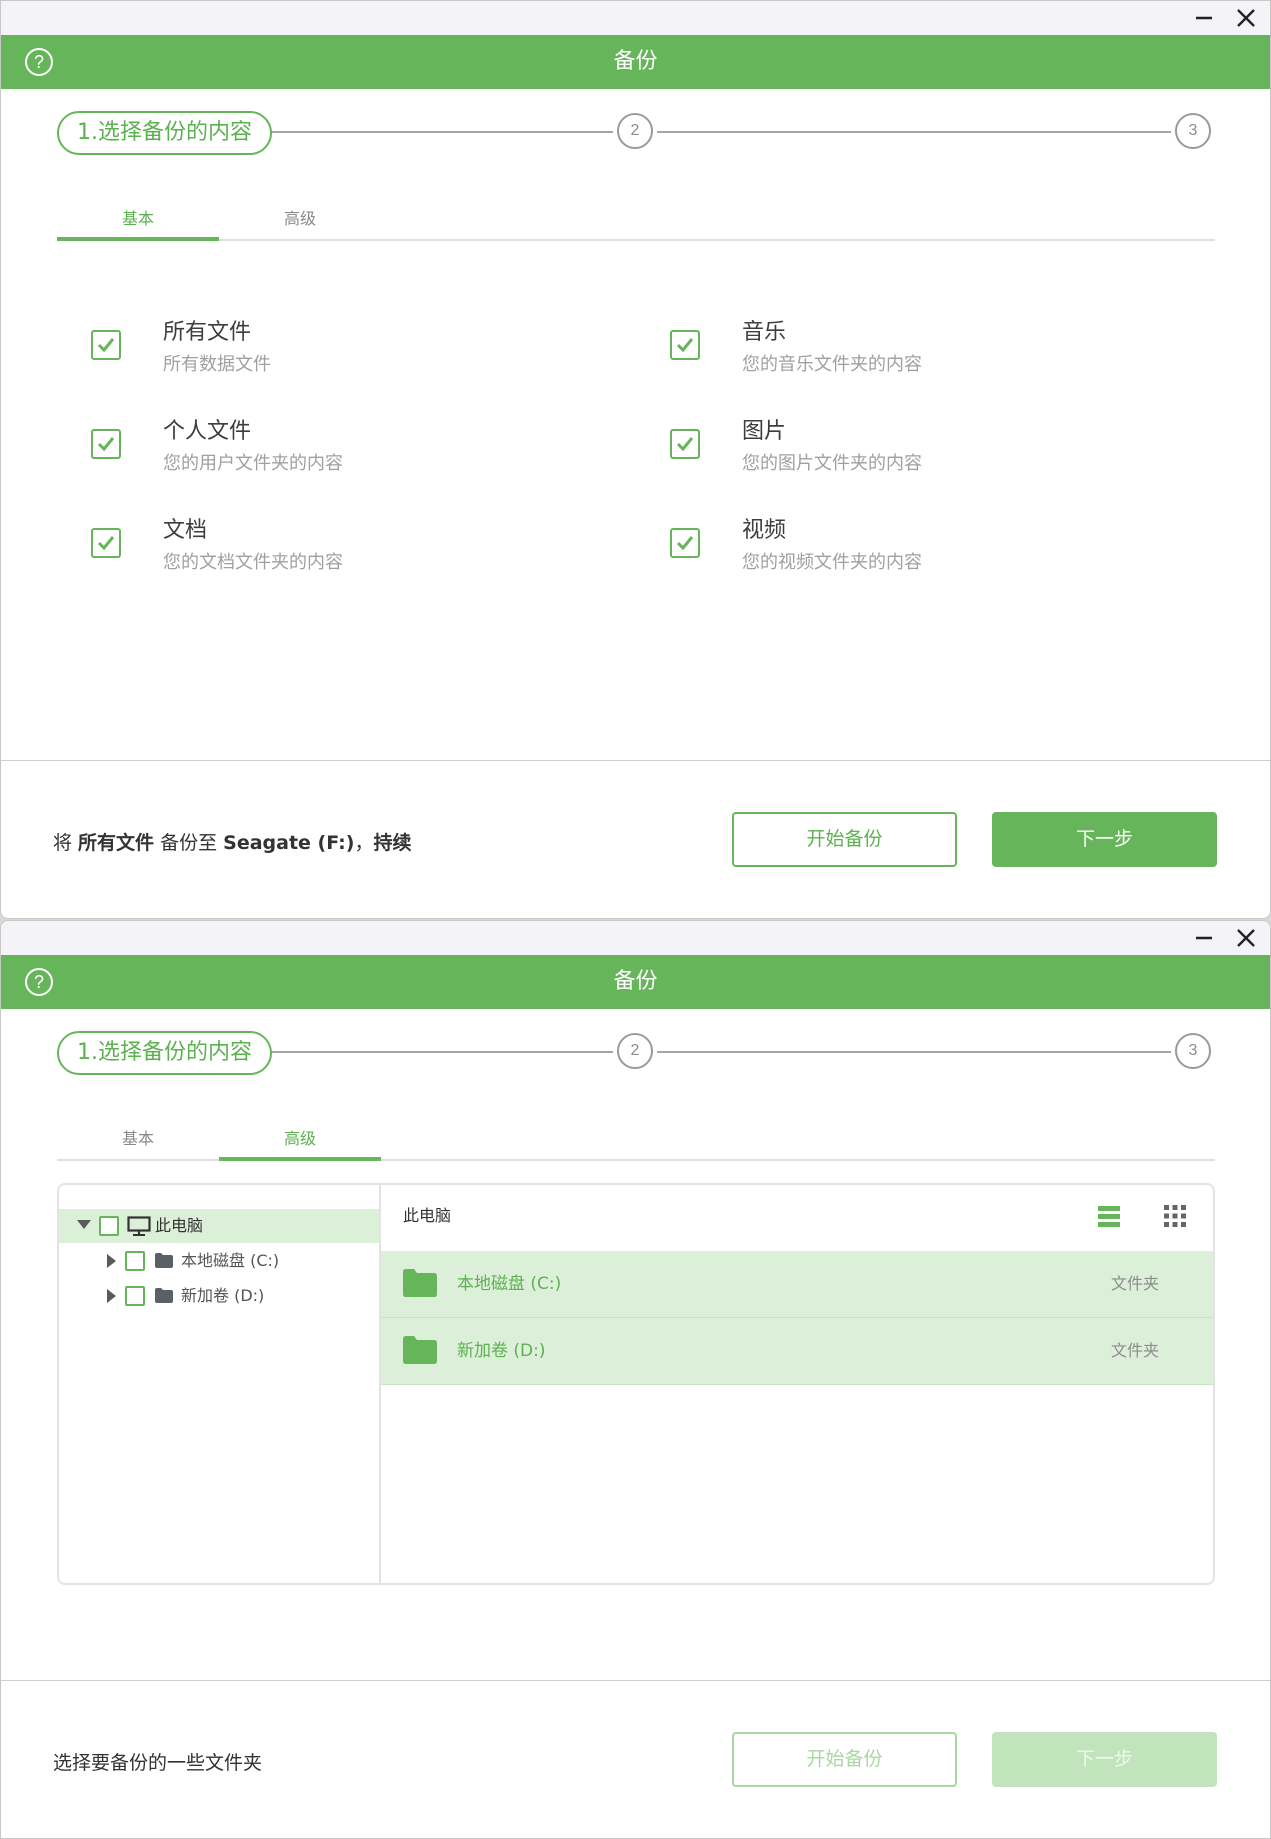 This screenshot has height=1839, width=1271. I want to click on tree-item-drive-d: 新加卷 (D:), so click(219, 1296).